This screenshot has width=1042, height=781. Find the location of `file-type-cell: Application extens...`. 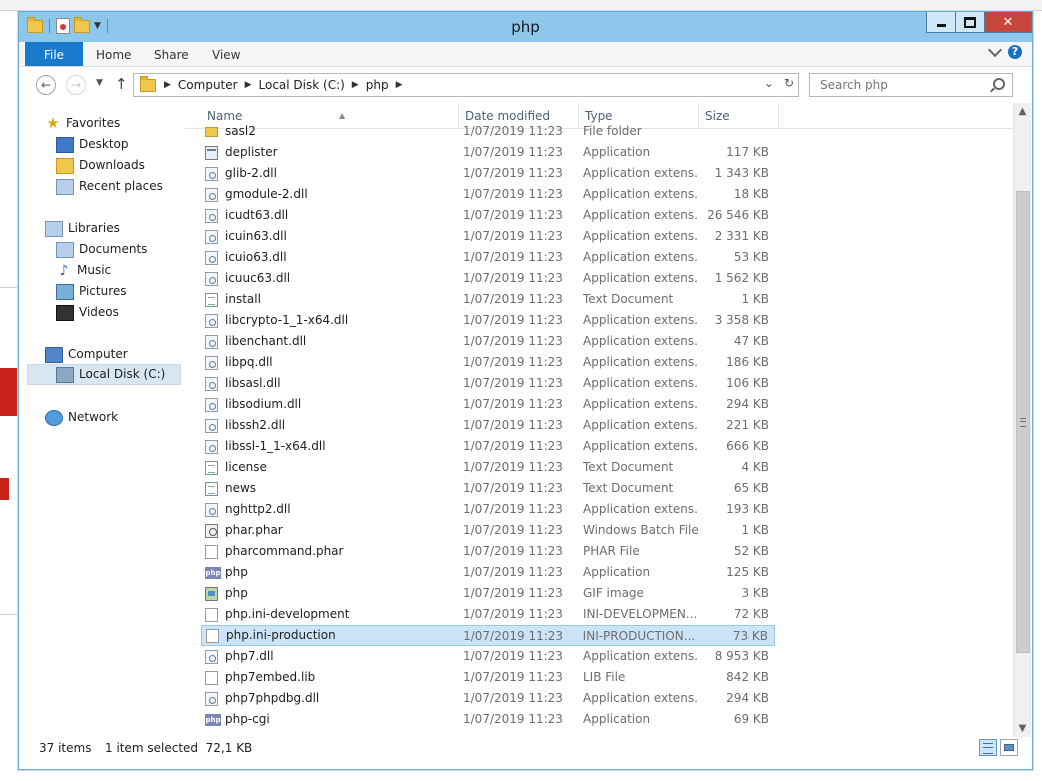

file-type-cell: Application extens... is located at coordinates (641, 656).